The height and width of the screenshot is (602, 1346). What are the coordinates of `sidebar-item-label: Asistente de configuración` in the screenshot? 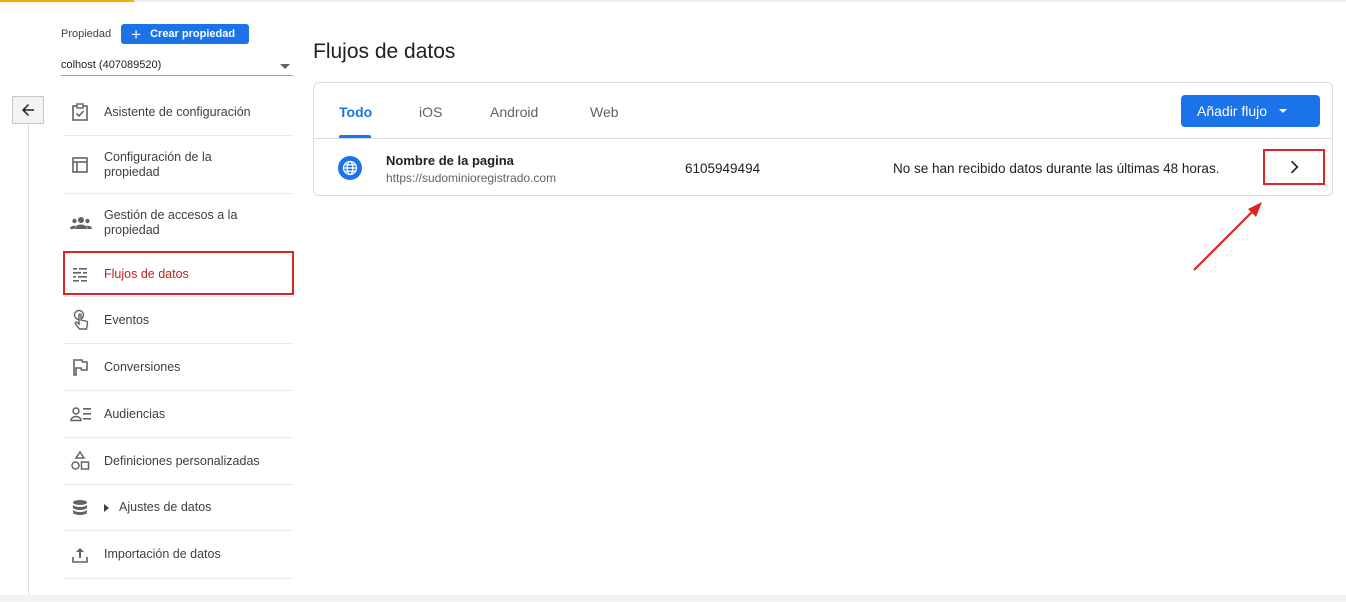 It's located at (177, 111).